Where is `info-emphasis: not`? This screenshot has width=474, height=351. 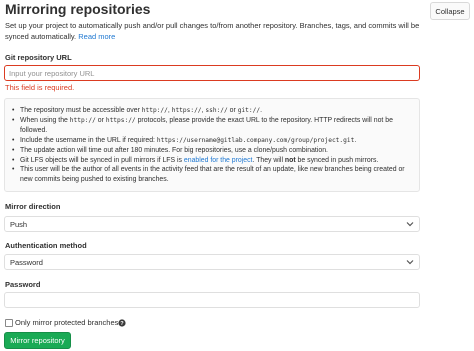
info-emphasis: not is located at coordinates (290, 160).